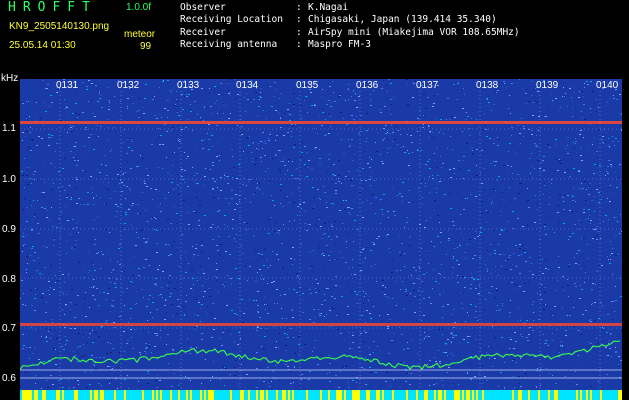 The image size is (629, 400). Describe the element at coordinates (231, 20) in the screenshot. I see `info-key: Receiving Location` at that location.